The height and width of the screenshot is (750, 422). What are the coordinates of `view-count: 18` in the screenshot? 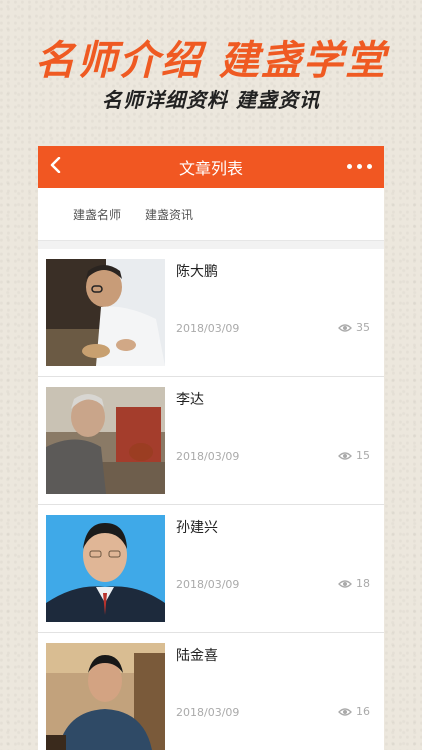 It's located at (354, 583).